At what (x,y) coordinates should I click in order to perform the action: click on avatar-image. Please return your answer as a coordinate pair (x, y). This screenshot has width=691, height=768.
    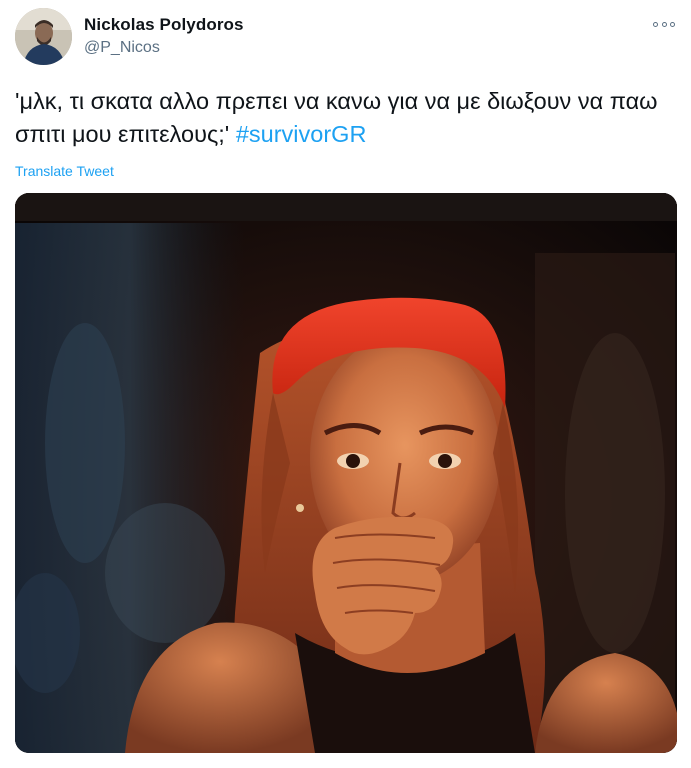
    Looking at the image, I should click on (43, 36).